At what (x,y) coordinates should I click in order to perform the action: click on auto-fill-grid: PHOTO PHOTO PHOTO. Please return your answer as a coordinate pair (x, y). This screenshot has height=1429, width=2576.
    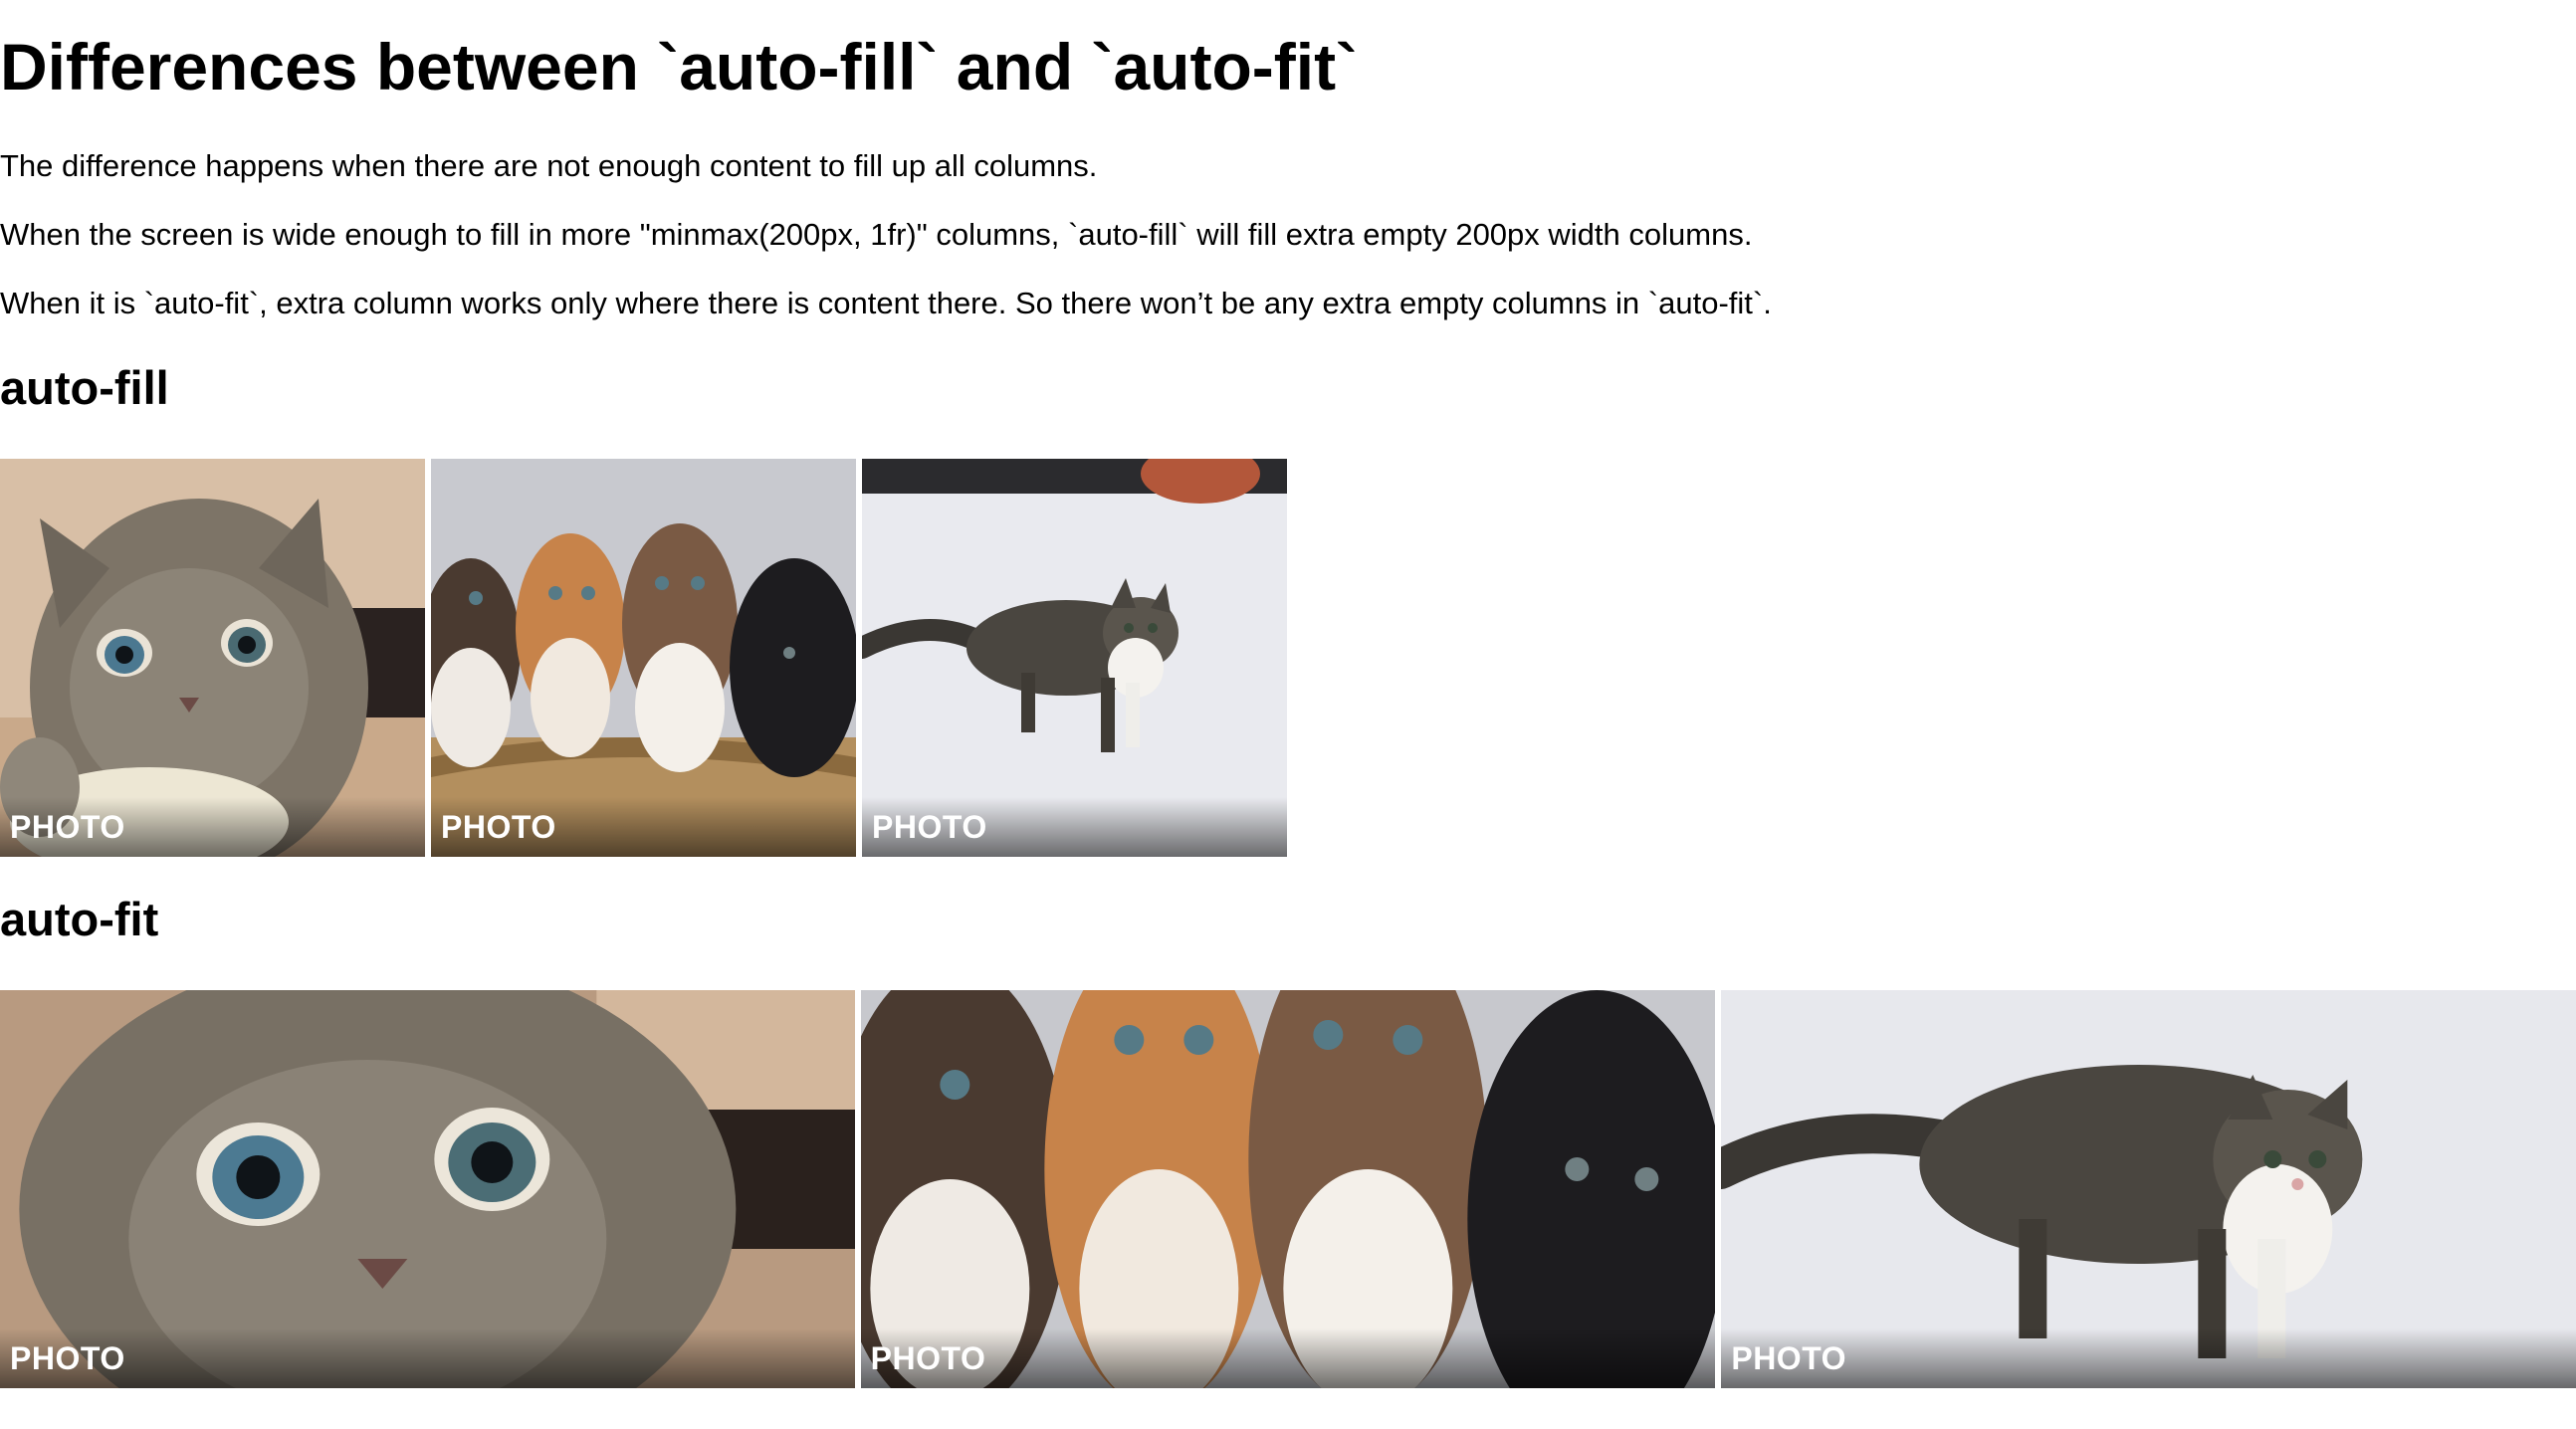
    Looking at the image, I should click on (643, 658).